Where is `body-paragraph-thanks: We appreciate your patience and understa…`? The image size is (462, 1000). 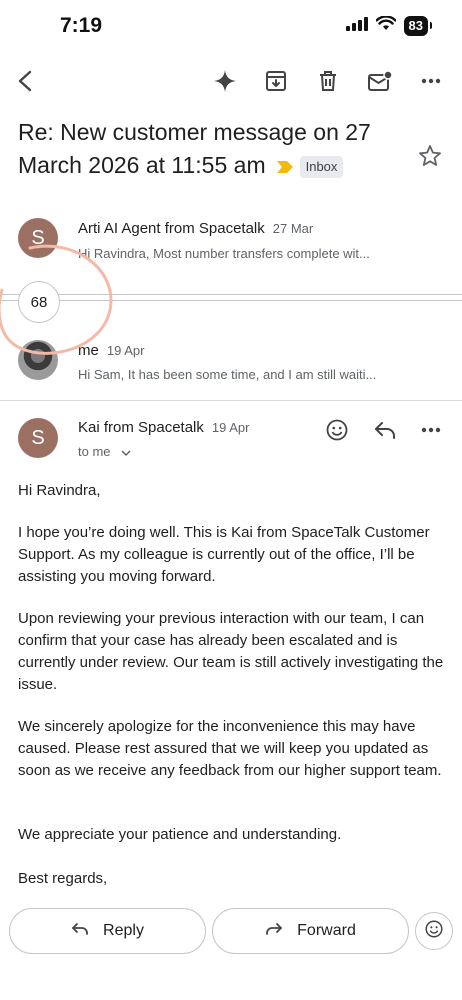 body-paragraph-thanks: We appreciate your patience and understa… is located at coordinates (180, 834).